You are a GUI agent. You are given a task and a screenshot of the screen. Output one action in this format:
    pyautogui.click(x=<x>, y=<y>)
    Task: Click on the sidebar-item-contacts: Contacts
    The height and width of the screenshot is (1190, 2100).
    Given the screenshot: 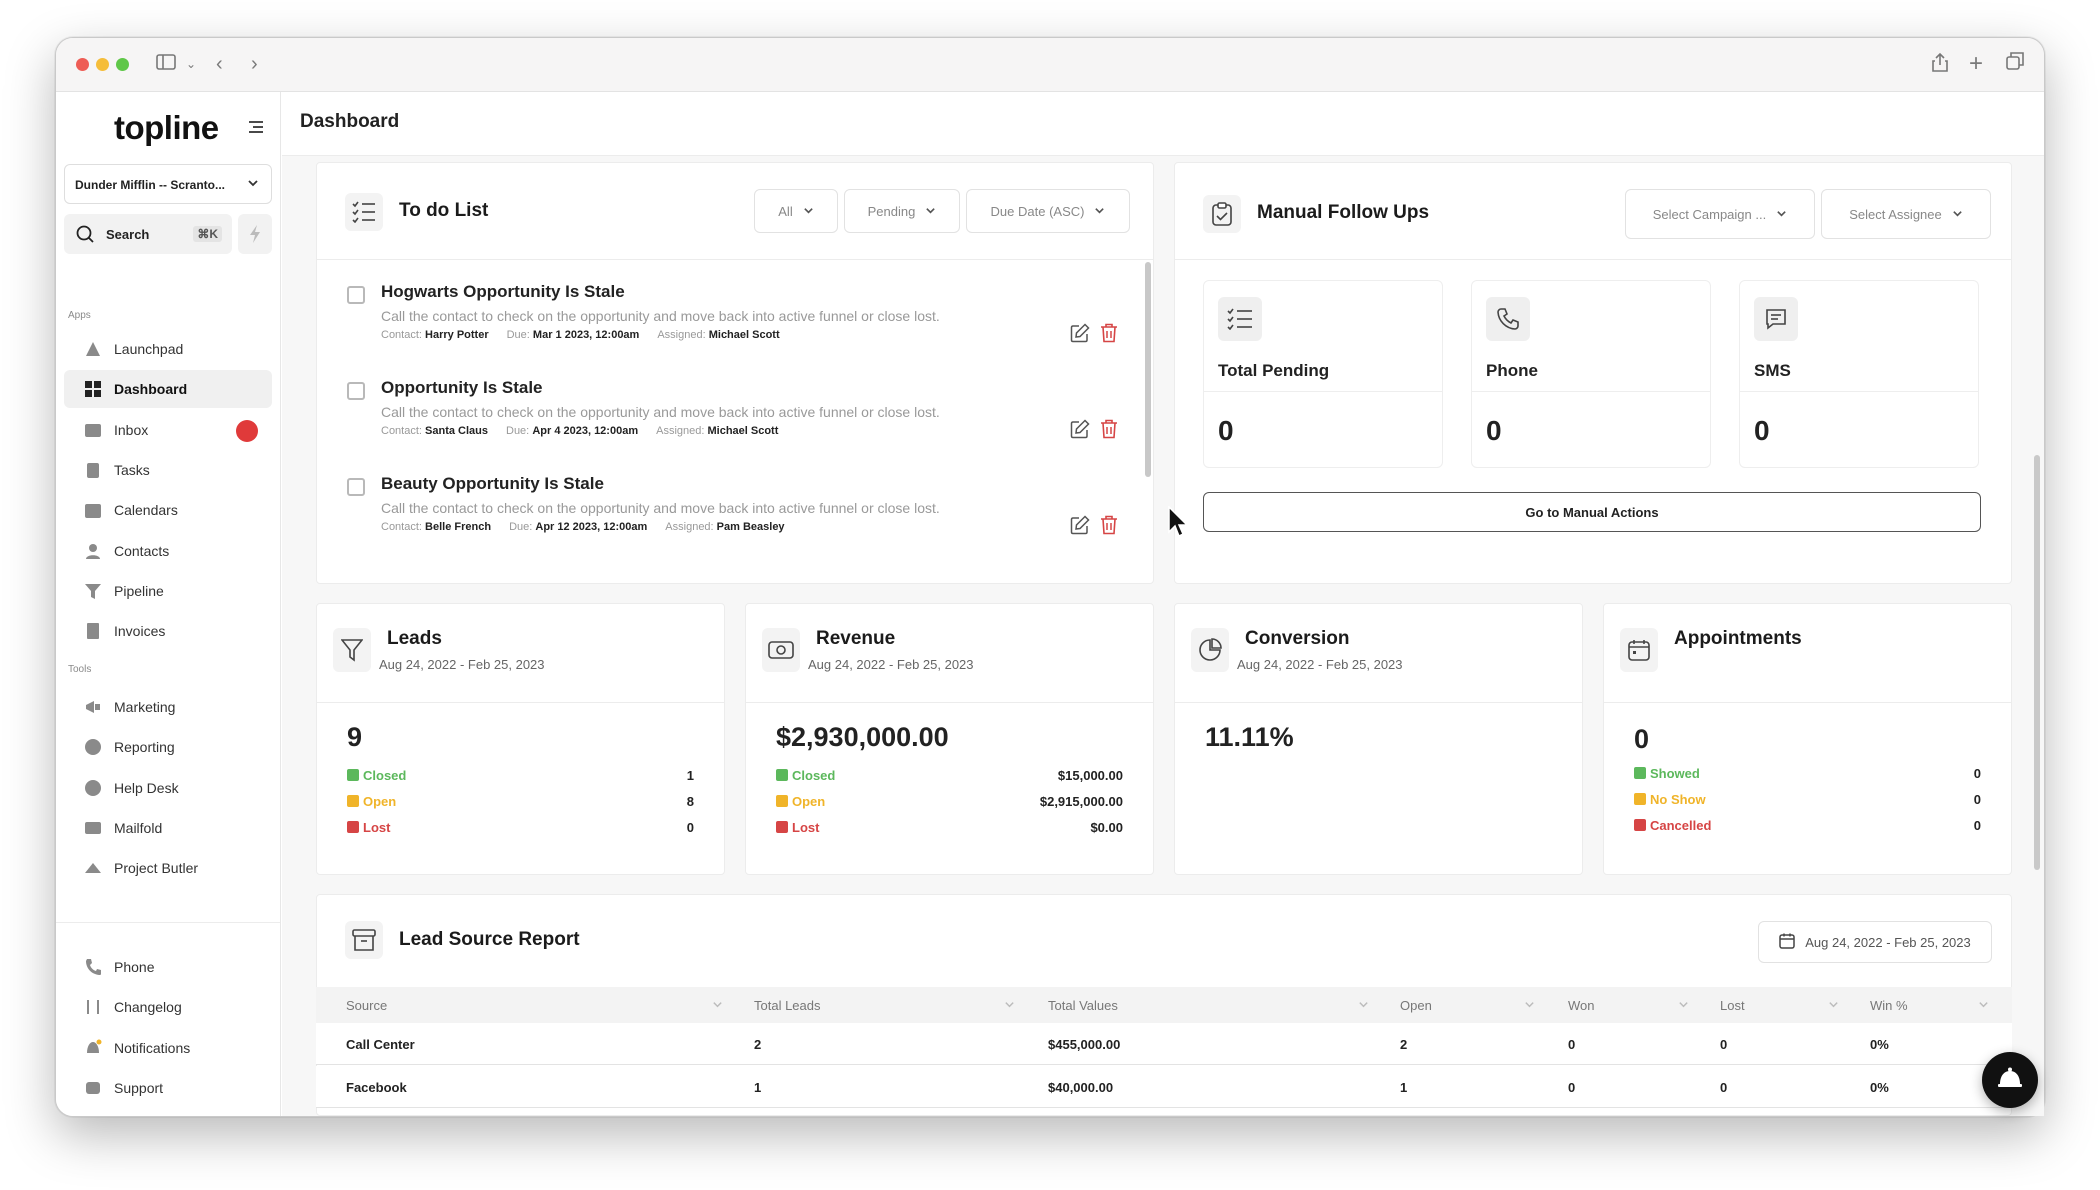 What is the action you would take?
    pyautogui.click(x=168, y=551)
    